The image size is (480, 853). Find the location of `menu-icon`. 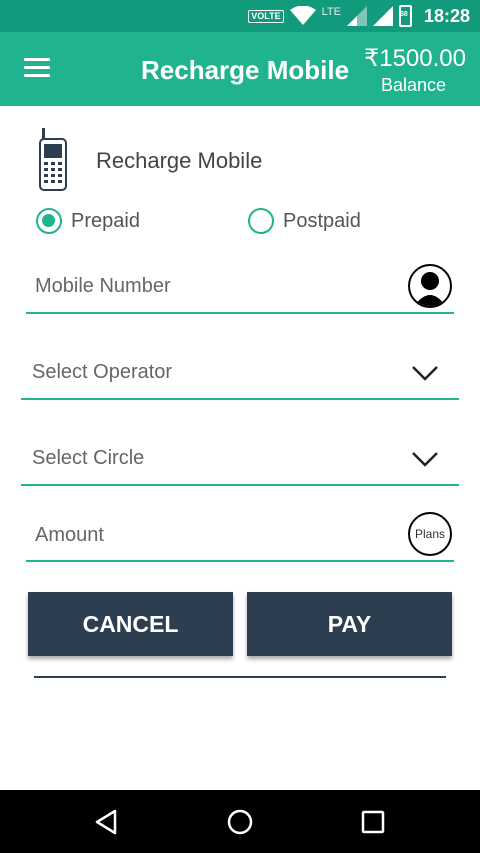

menu-icon is located at coordinates (37, 68).